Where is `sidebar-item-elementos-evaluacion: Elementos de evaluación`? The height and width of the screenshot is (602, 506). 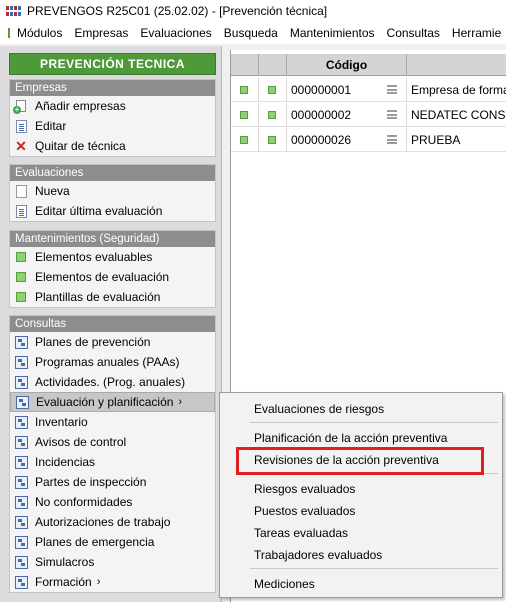 sidebar-item-elementos-evaluacion: Elementos de evaluación is located at coordinates (112, 277).